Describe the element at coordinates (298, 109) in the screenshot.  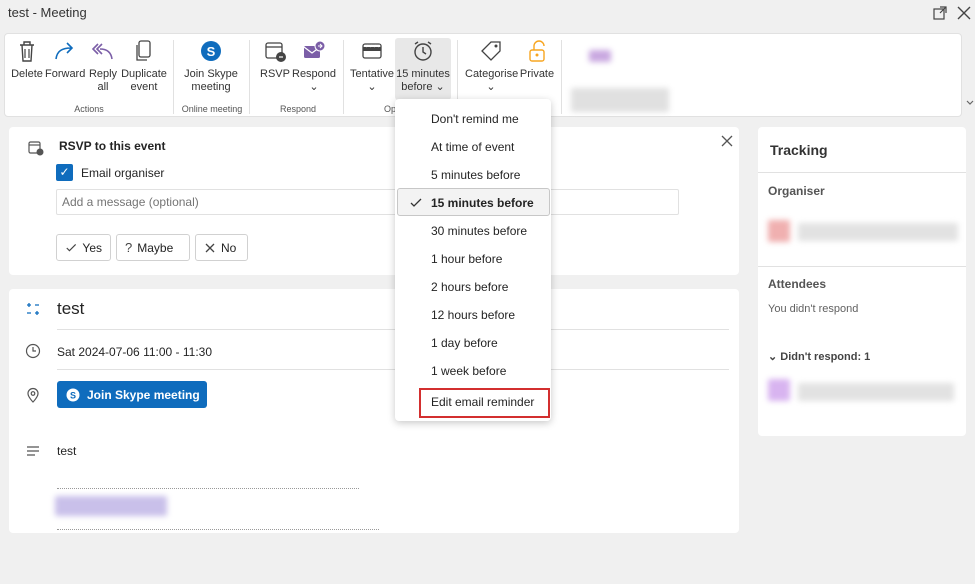
I see `respond-group-label: Respond` at that location.